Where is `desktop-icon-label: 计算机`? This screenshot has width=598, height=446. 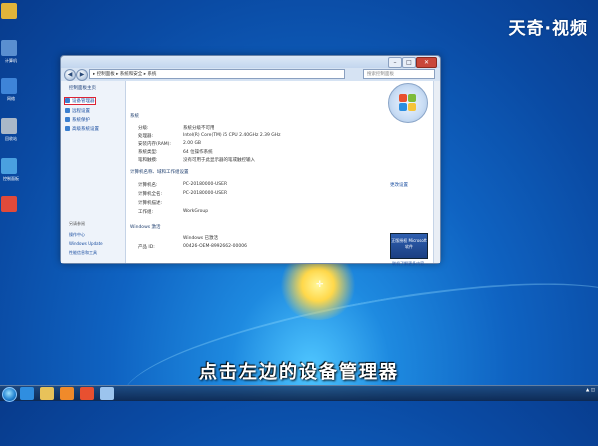 desktop-icon-label: 计算机 is located at coordinates (11, 60).